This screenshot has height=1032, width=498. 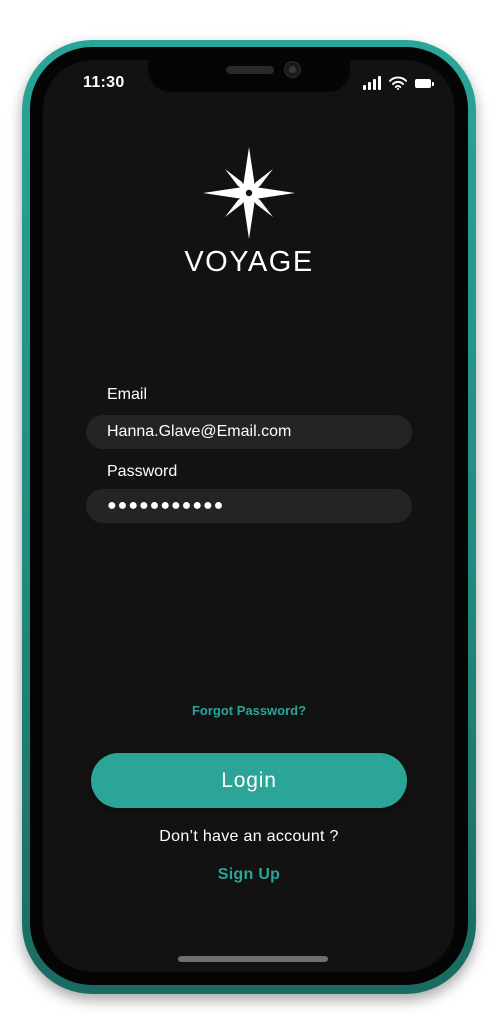 What do you see at coordinates (249, 780) in the screenshot?
I see `login-button: Login` at bounding box center [249, 780].